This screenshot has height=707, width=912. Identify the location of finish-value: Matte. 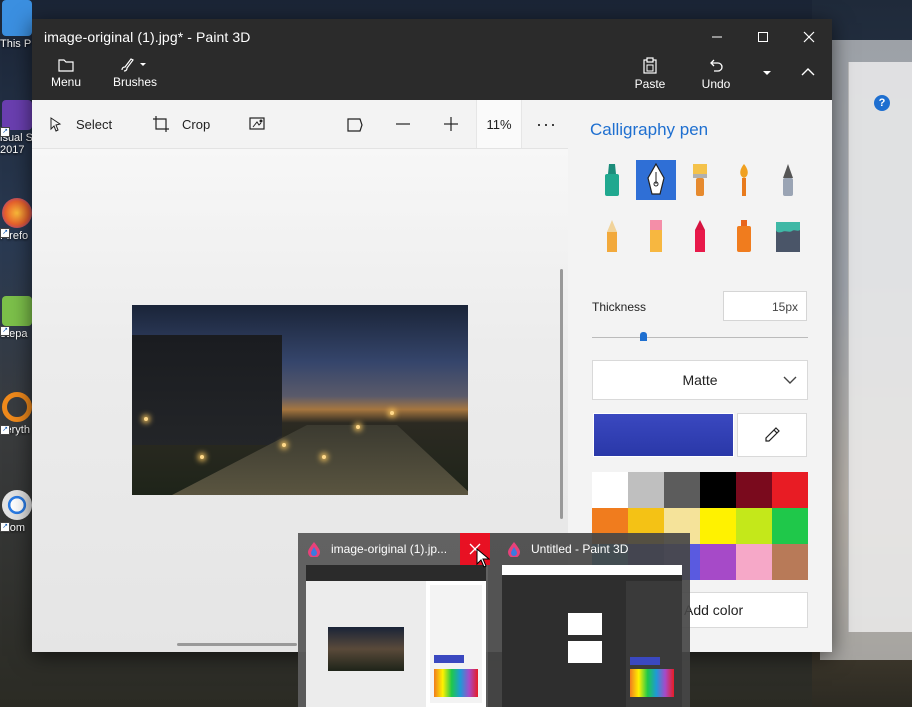
(700, 380).